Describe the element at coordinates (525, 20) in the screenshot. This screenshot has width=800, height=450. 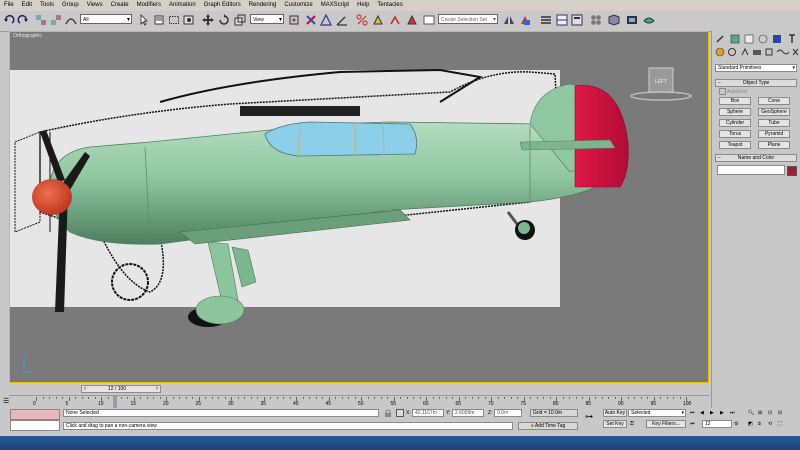
I see `align-icon` at that location.